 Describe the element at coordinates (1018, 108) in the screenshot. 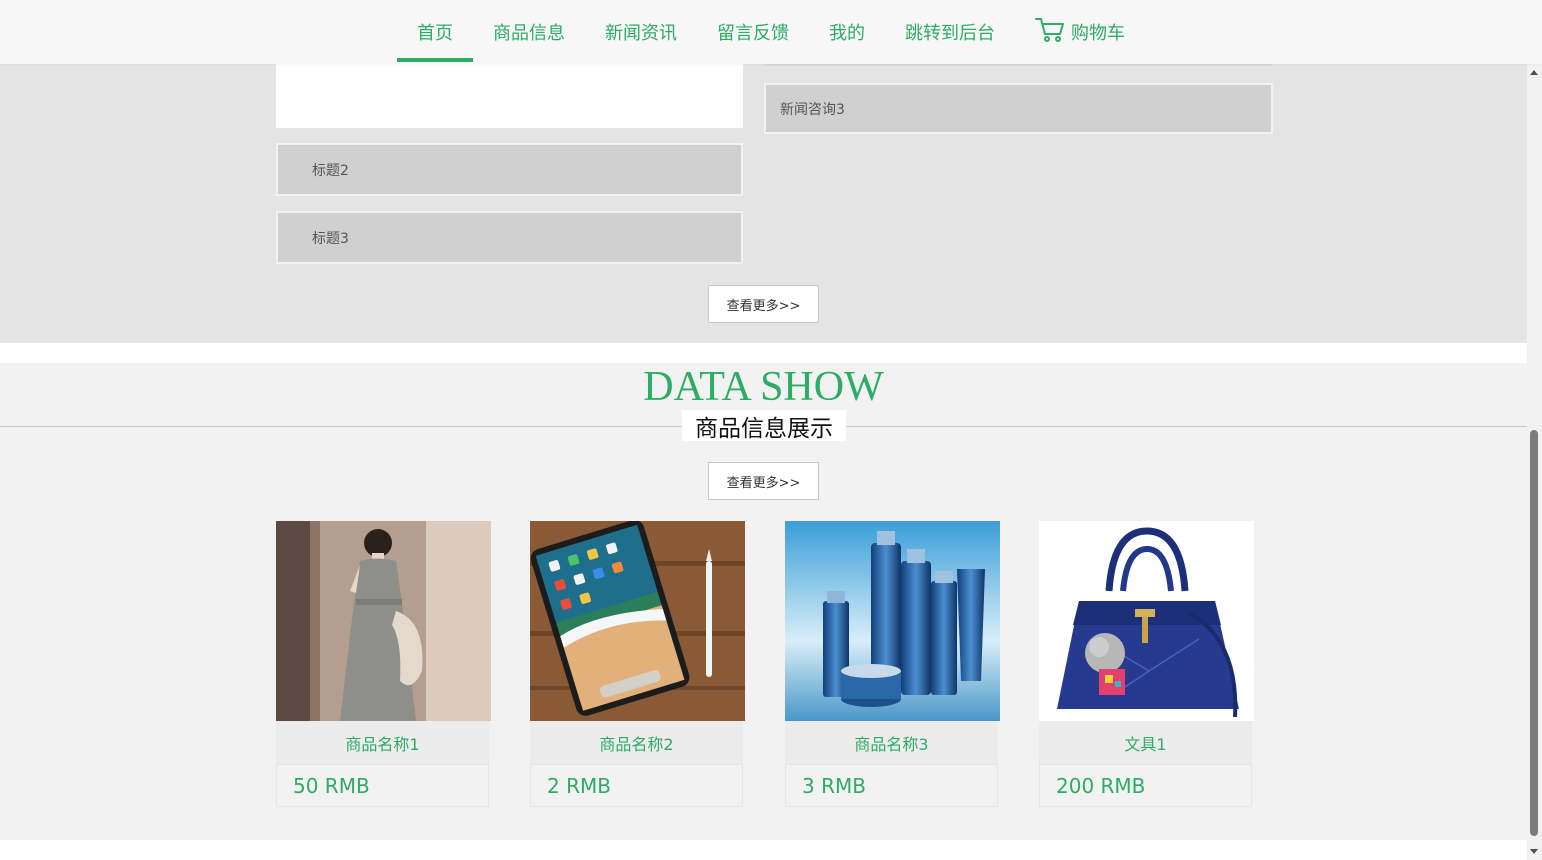

I see `news-item-right: 新闻咨询3` at that location.